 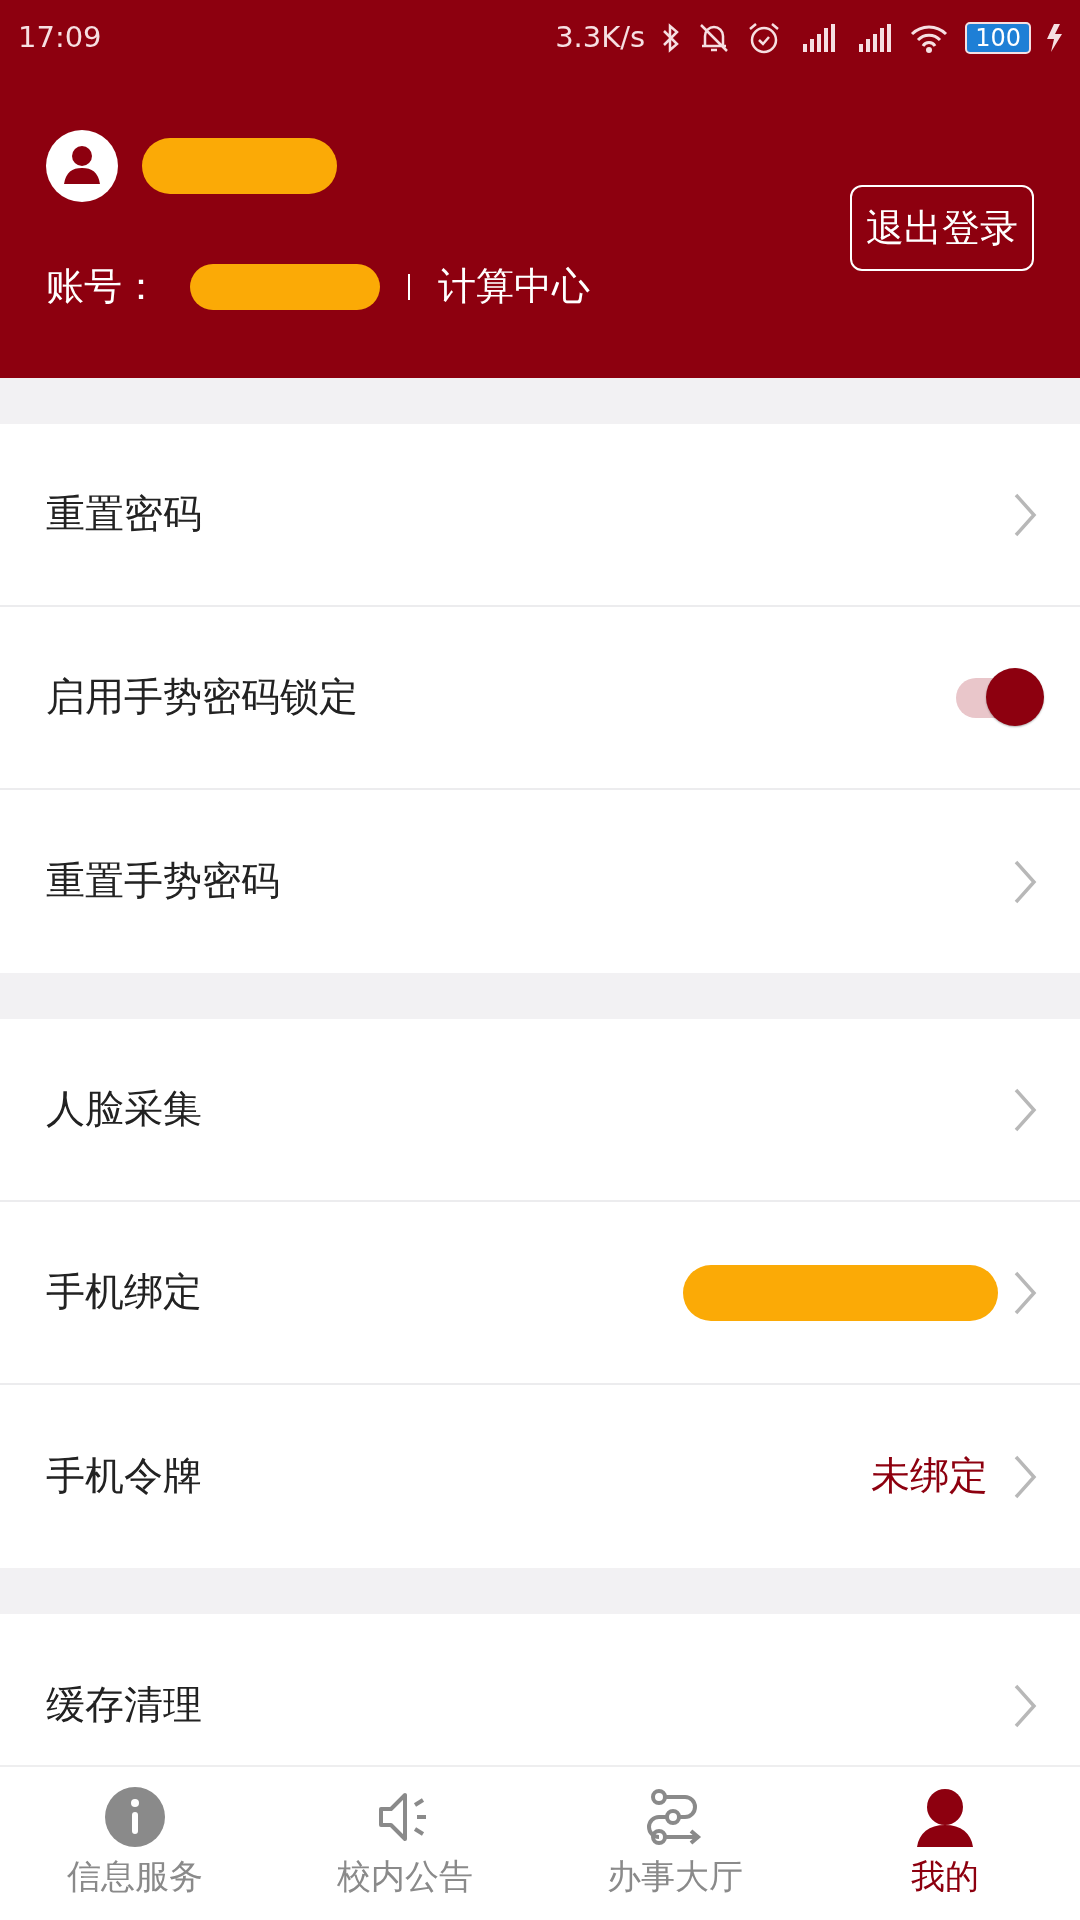 I want to click on menu-row: 人脸采集, so click(x=540, y=1110).